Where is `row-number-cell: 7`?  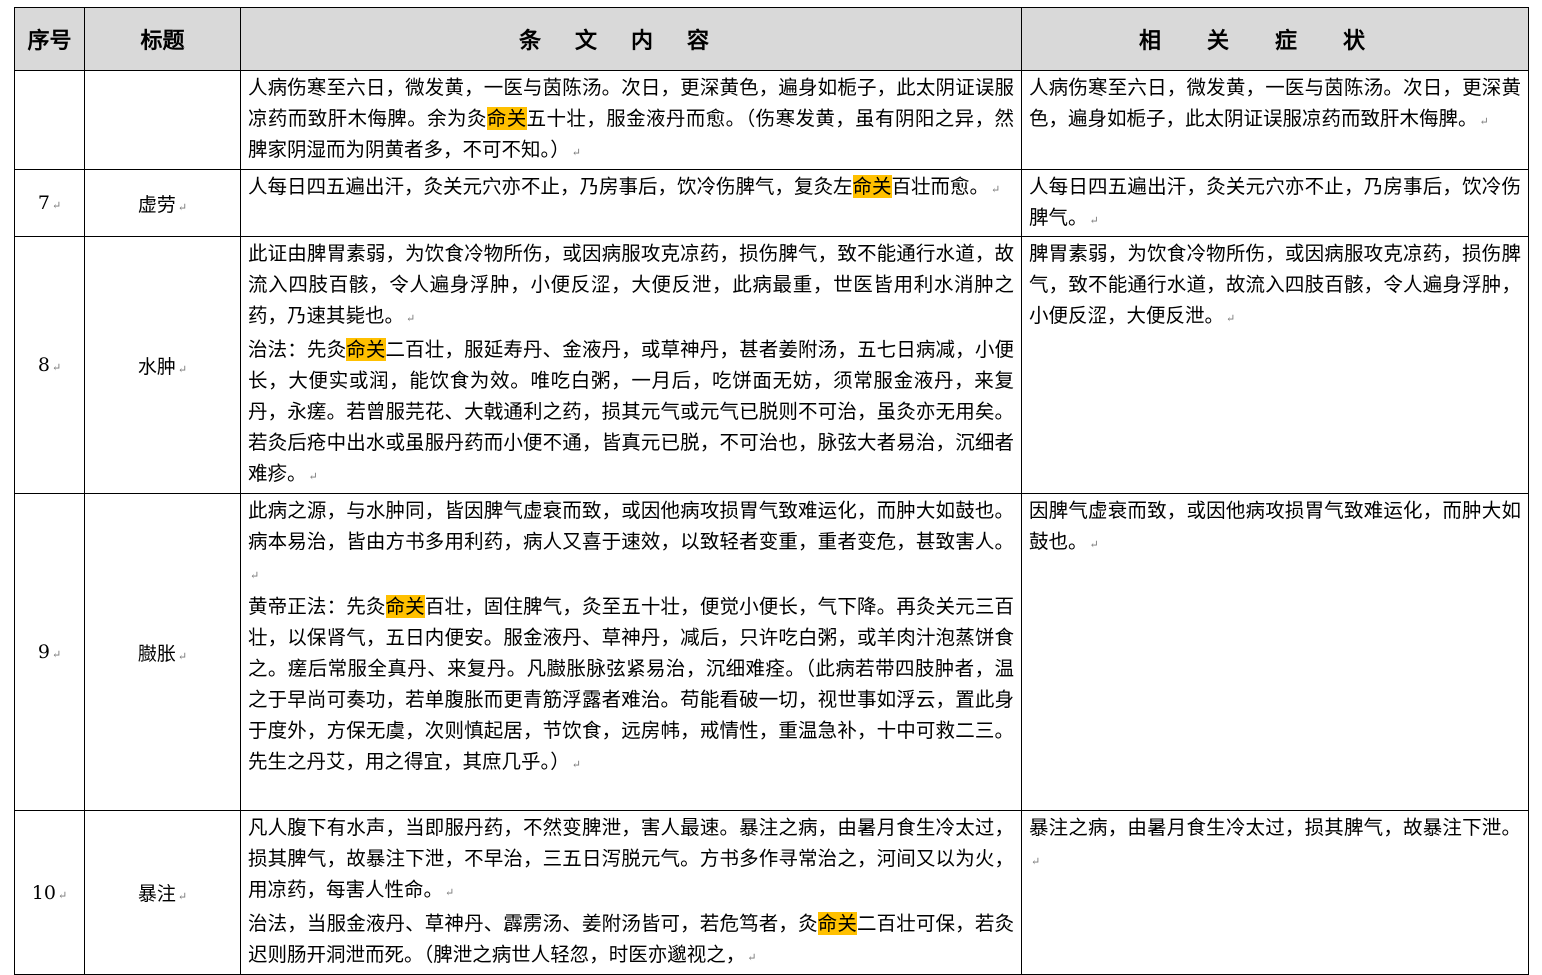 row-number-cell: 7 is located at coordinates (49, 203).